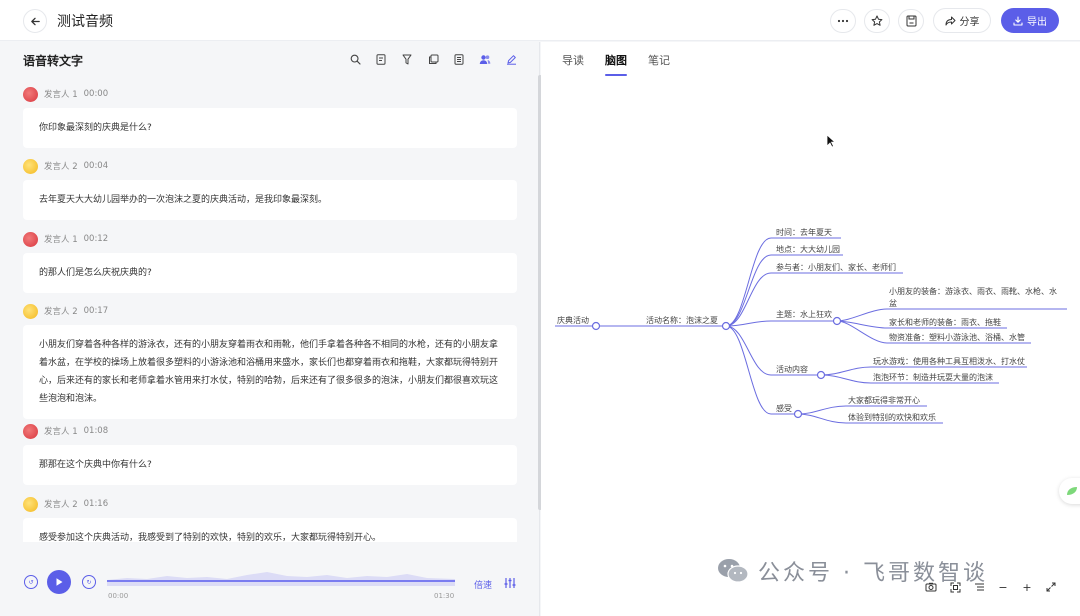  I want to click on forward-button: ↻, so click(89, 582).